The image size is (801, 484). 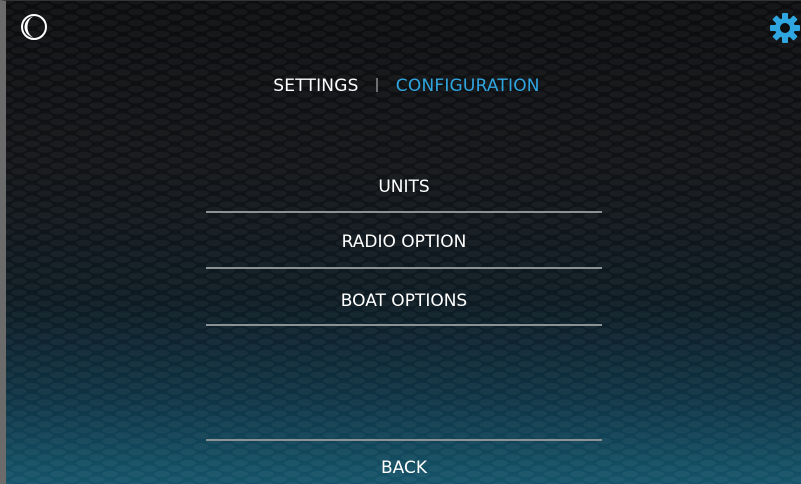 I want to click on breadcrumb-divider, so click(x=377, y=85).